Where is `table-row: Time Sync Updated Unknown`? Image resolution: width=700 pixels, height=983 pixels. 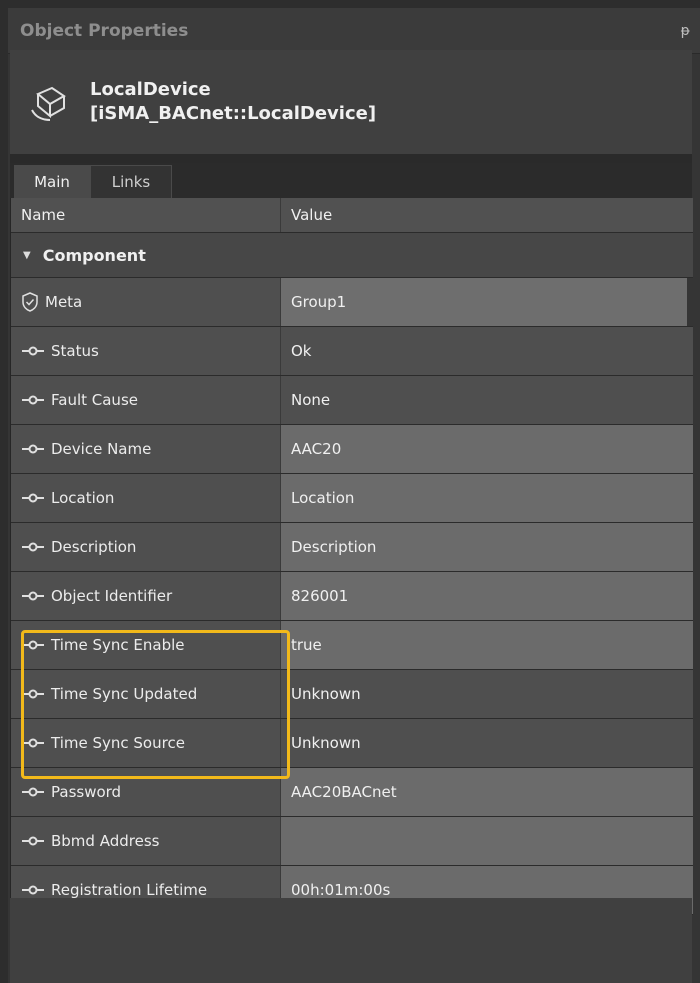 table-row: Time Sync Updated Unknown is located at coordinates (352, 694).